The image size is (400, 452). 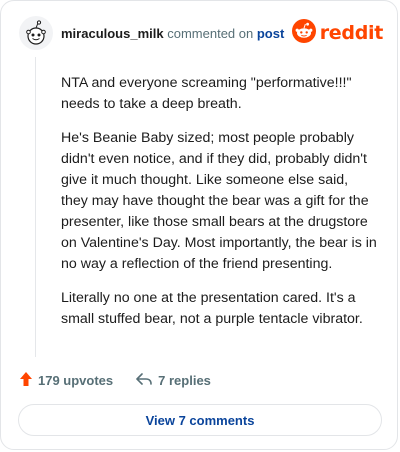 What do you see at coordinates (200, 420) in the screenshot?
I see `view-comments-button: View 7 comments` at bounding box center [200, 420].